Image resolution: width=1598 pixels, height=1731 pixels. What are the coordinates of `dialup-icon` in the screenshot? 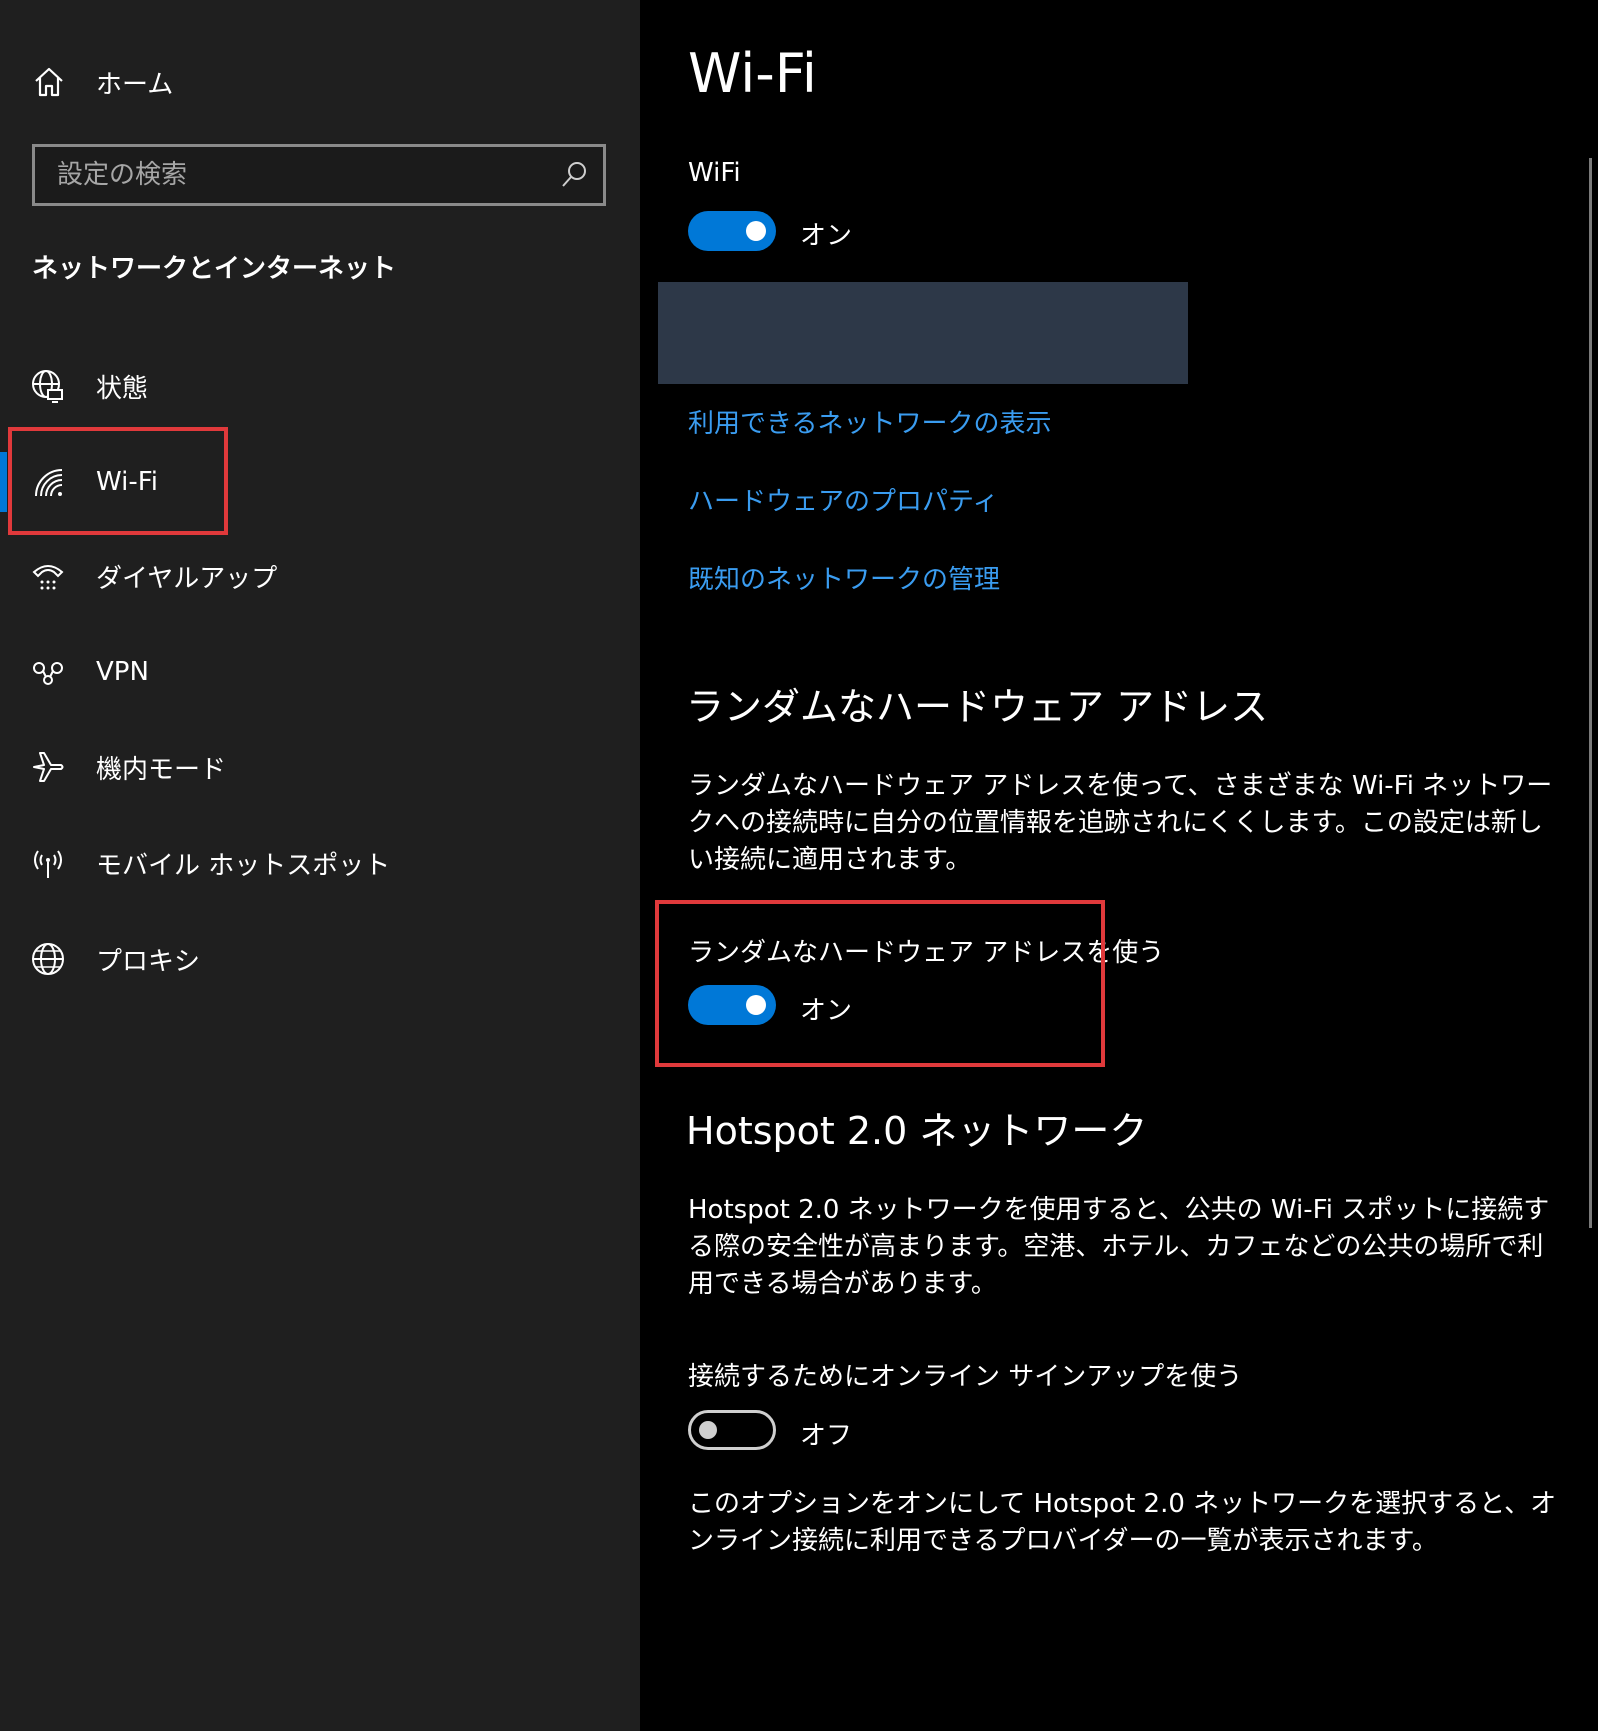 It's located at (48, 577).